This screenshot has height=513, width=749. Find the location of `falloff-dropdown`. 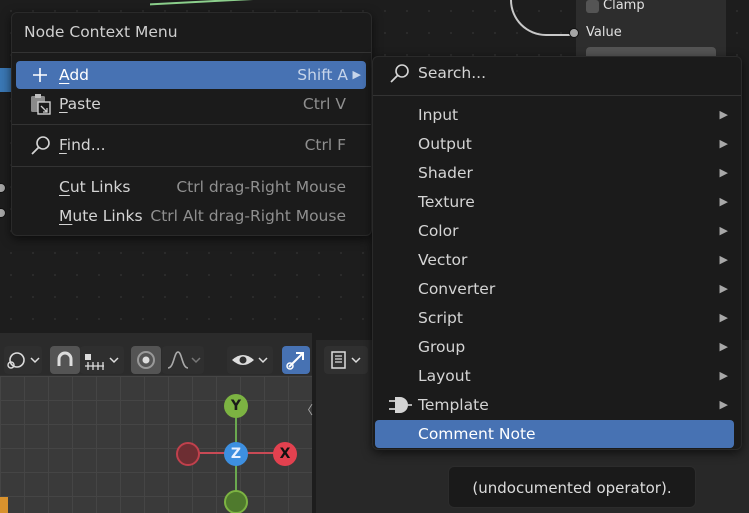

falloff-dropdown is located at coordinates (183, 360).